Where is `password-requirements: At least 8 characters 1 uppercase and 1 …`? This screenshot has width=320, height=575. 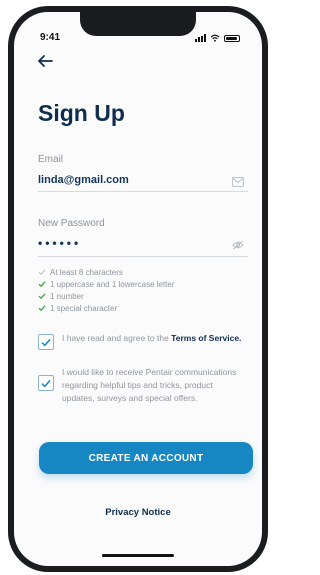
password-requirements: At least 8 characters 1 uppercase and 1 … is located at coordinates (106, 290).